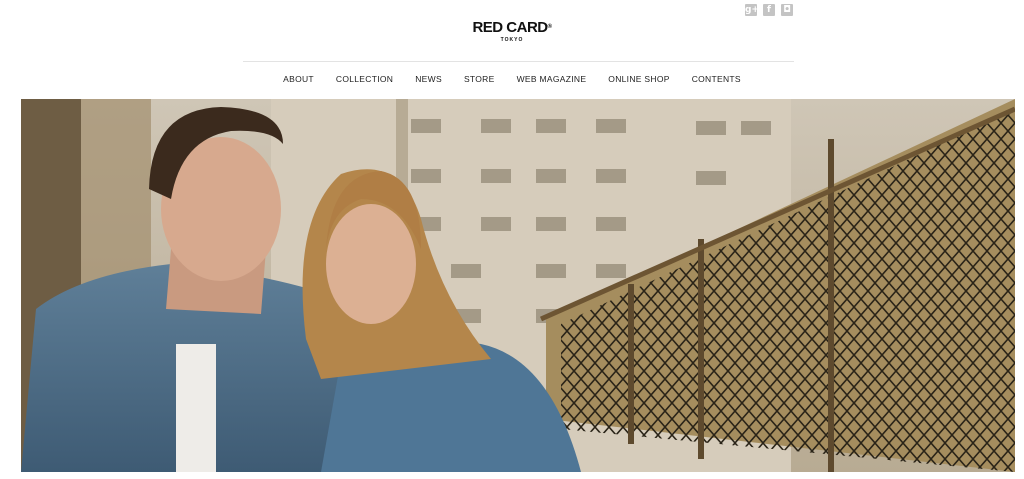 The width and height of the screenshot is (1024, 479). Describe the element at coordinates (512, 27) in the screenshot. I see `logo-wordmark: RED CARD®` at that location.